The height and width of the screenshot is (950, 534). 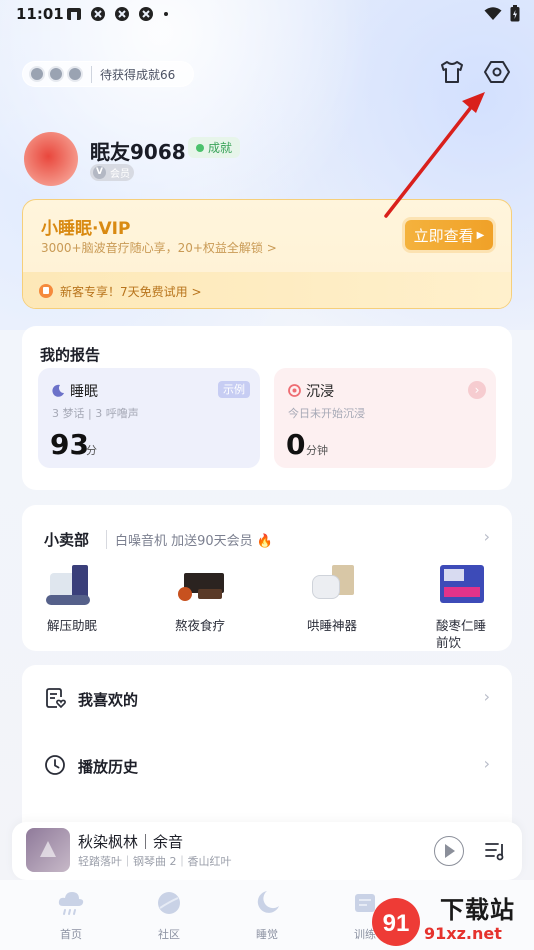 I want to click on history-row: 播放历史 ›, so click(x=267, y=765).